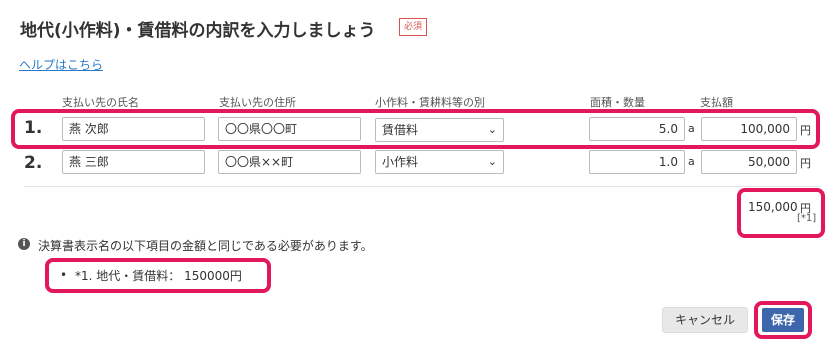 Image resolution: width=829 pixels, height=353 pixels. Describe the element at coordinates (749, 162) in the screenshot. I see `amount-field: 50,000` at that location.